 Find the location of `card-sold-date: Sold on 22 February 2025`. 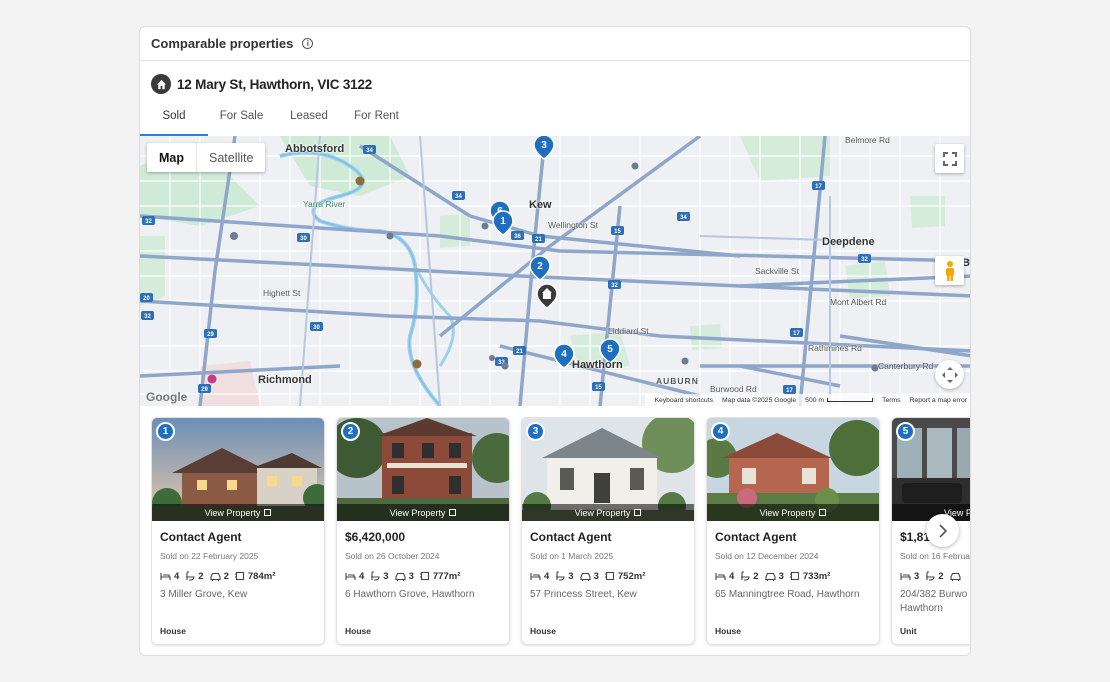

card-sold-date: Sold on 22 February 2025 is located at coordinates (209, 556).